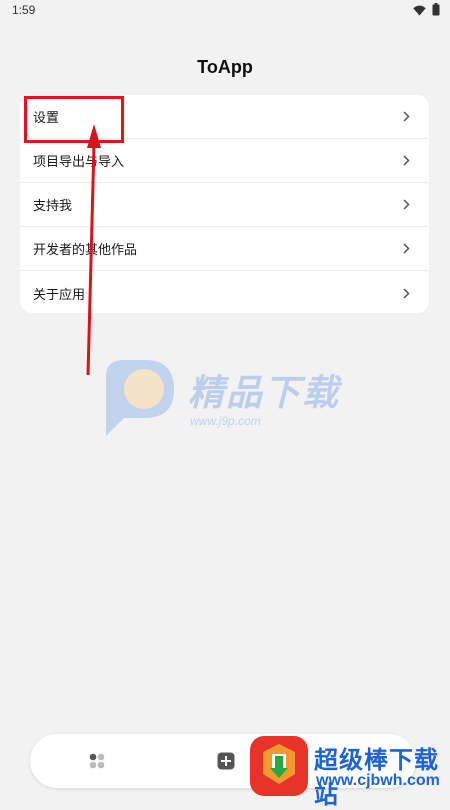  I want to click on watermark-logo: 精品下载 www.j9p.com, so click(230, 401).